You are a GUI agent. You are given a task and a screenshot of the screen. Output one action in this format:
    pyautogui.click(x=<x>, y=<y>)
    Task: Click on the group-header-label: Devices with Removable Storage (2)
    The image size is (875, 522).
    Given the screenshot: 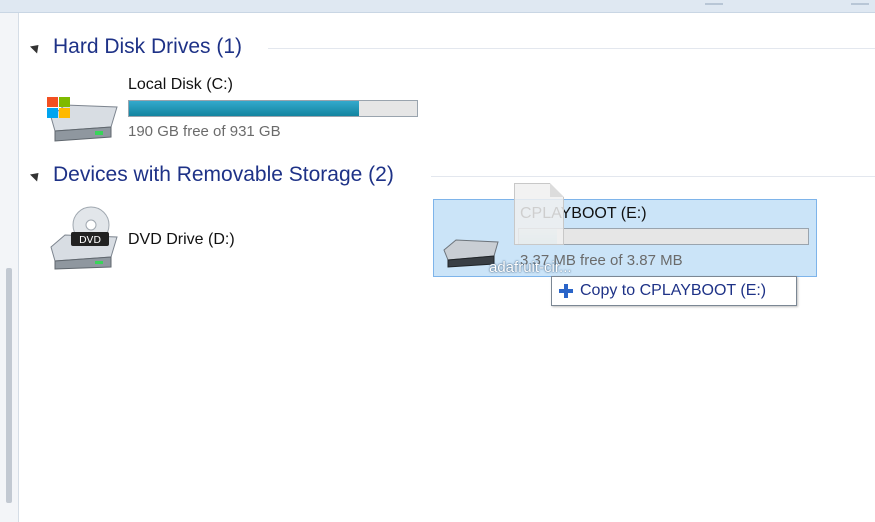 What is the action you would take?
    pyautogui.click(x=223, y=174)
    